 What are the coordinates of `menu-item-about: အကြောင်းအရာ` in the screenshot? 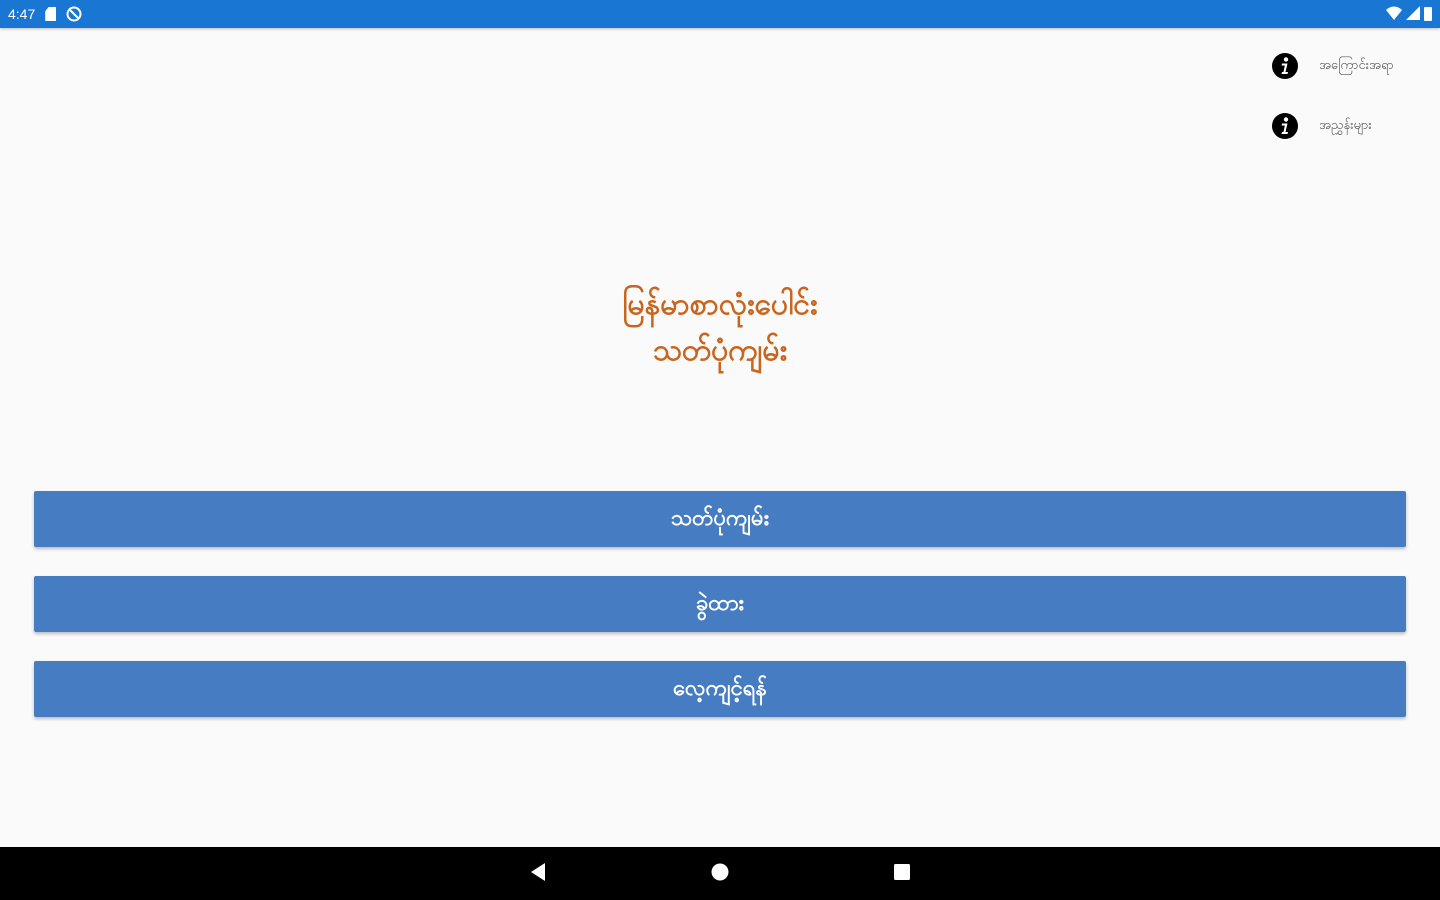 It's located at (1332, 66).